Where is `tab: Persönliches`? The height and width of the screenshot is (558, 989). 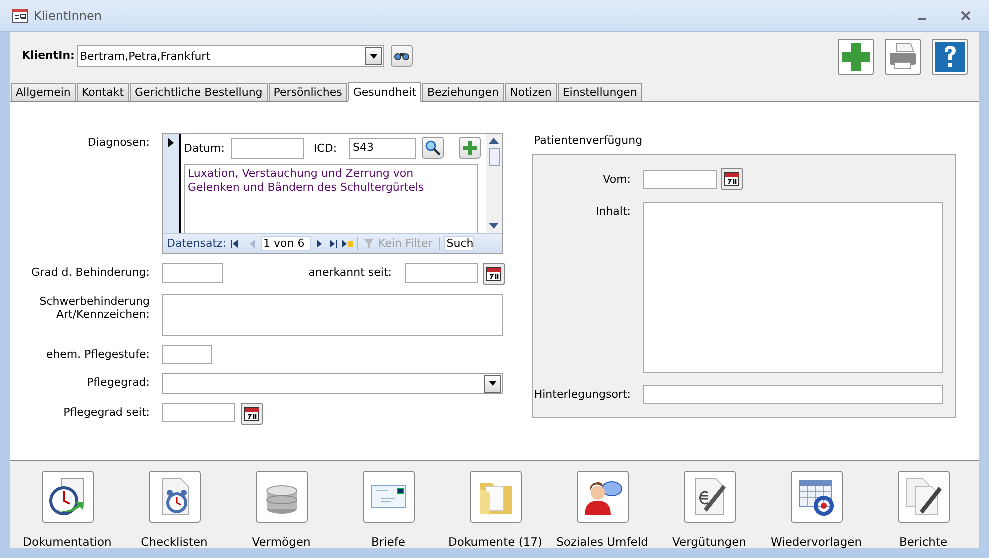 tab: Persönliches is located at coordinates (308, 92).